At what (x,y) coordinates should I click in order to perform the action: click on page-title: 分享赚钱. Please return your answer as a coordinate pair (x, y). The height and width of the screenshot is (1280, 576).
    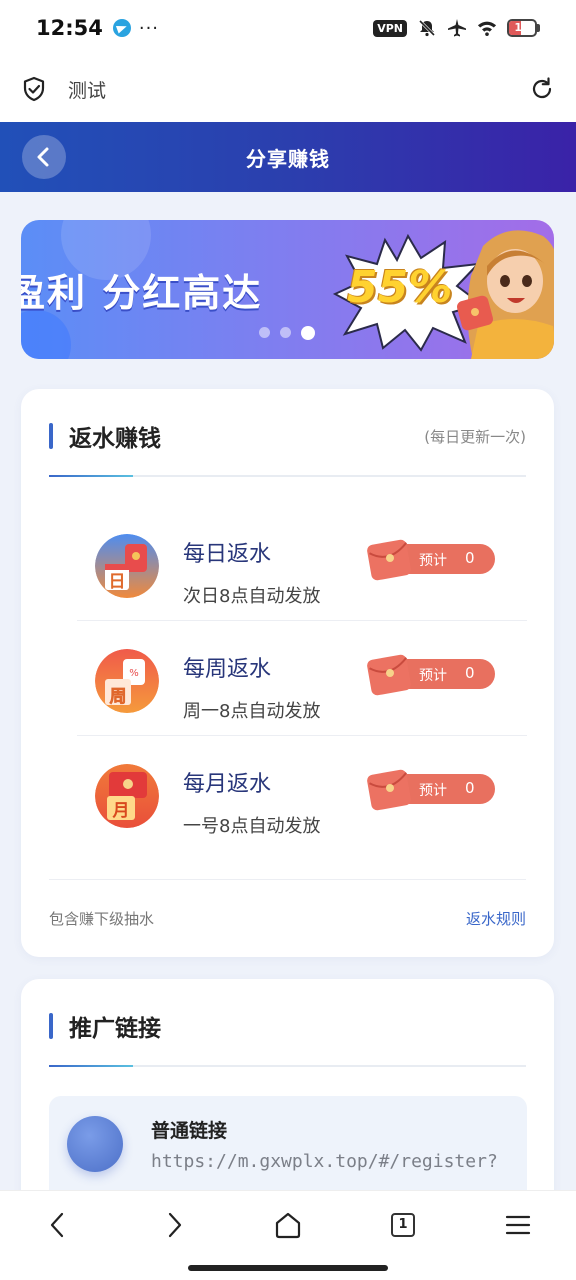
    Looking at the image, I should click on (288, 158).